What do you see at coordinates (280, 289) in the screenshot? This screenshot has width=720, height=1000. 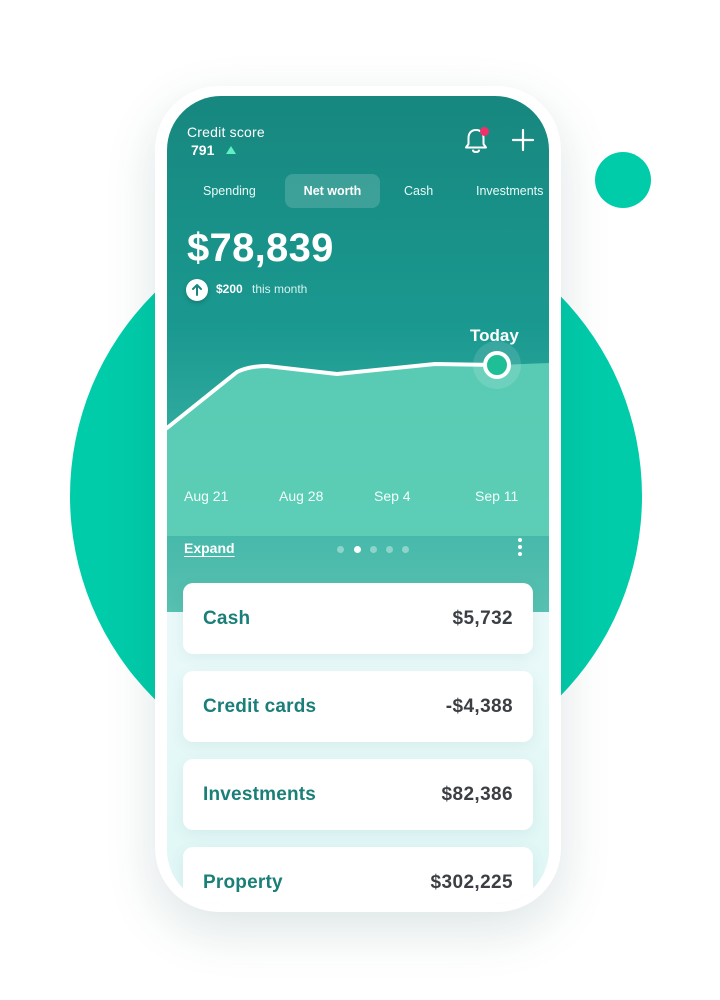 I see `change-period: this month` at bounding box center [280, 289].